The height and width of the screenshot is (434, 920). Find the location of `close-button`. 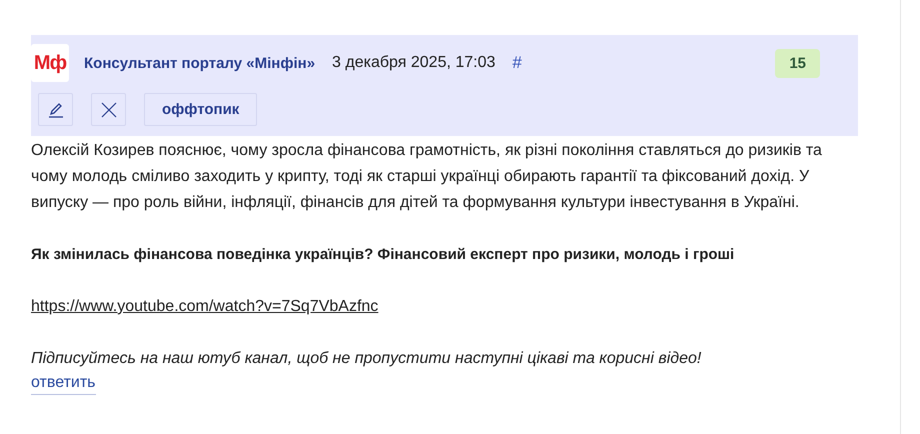

close-button is located at coordinates (108, 109).